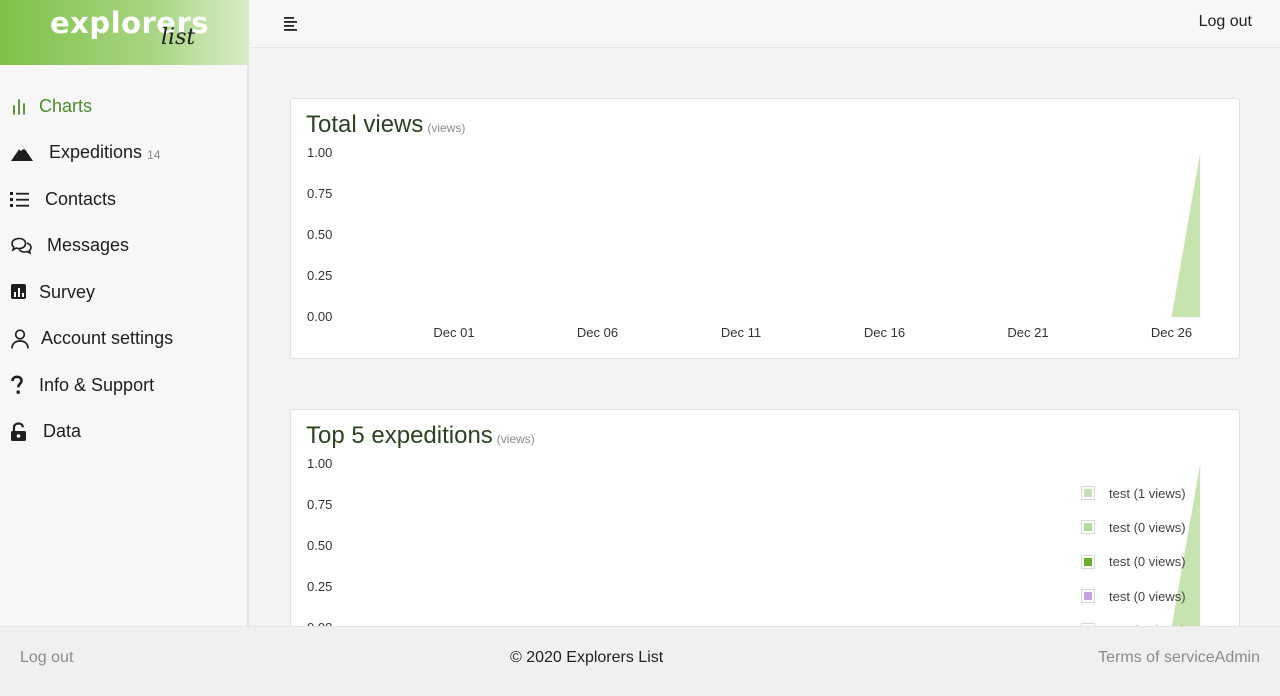 This screenshot has height=696, width=1280. What do you see at coordinates (46, 658) in the screenshot?
I see `footer-logout-link: Log out` at bounding box center [46, 658].